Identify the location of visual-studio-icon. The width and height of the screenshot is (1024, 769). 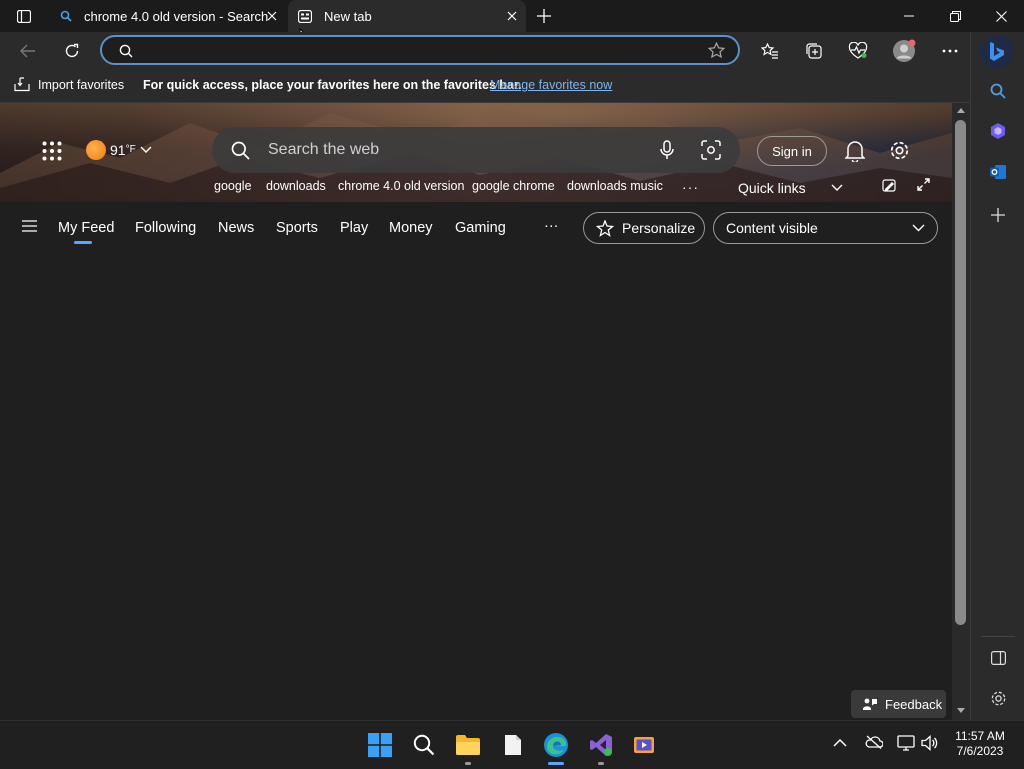
(601, 747).